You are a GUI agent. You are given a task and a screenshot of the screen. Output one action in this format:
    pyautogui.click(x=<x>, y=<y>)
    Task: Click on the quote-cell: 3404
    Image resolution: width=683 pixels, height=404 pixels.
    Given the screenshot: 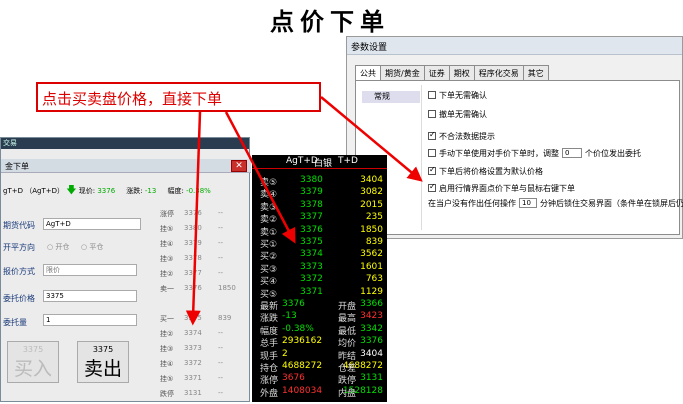 What is the action you would take?
    pyautogui.click(x=371, y=180)
    